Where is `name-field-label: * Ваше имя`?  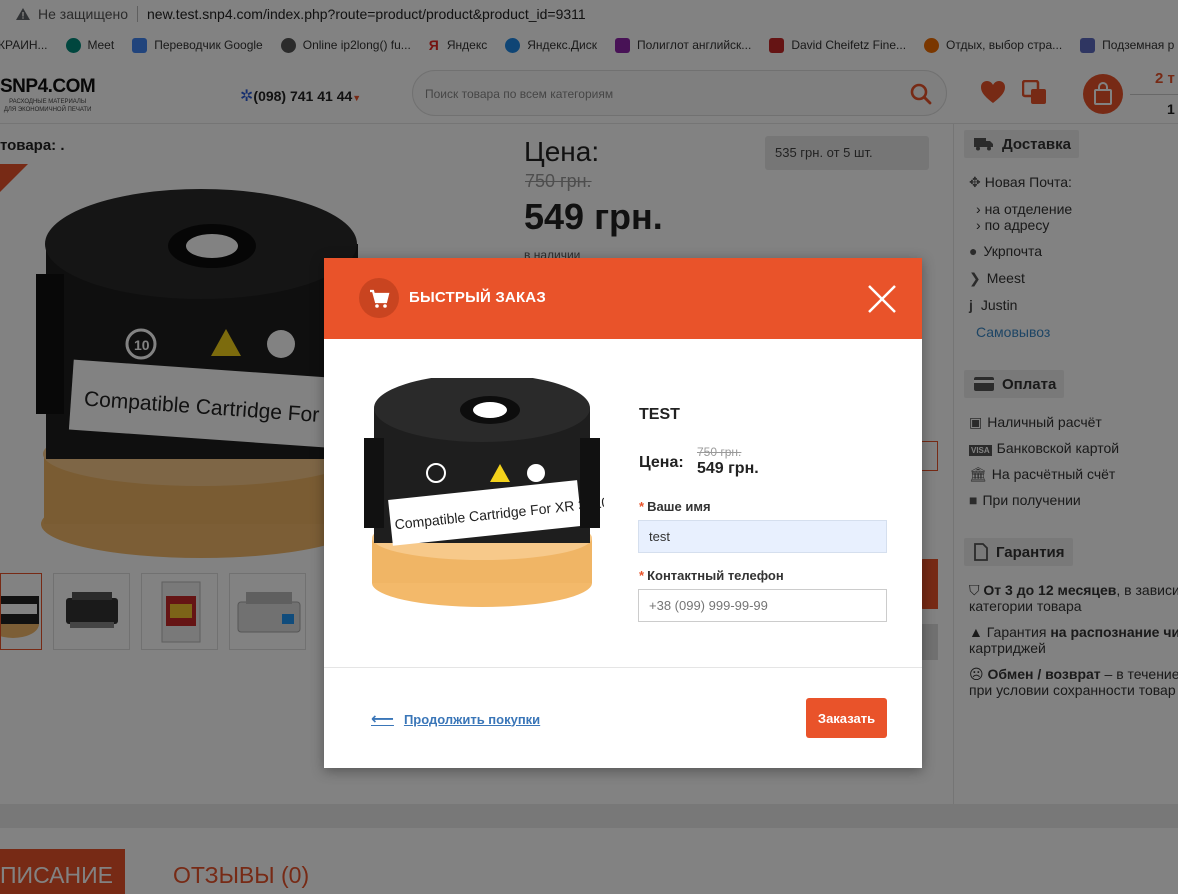 name-field-label: * Ваше имя is located at coordinates (675, 506).